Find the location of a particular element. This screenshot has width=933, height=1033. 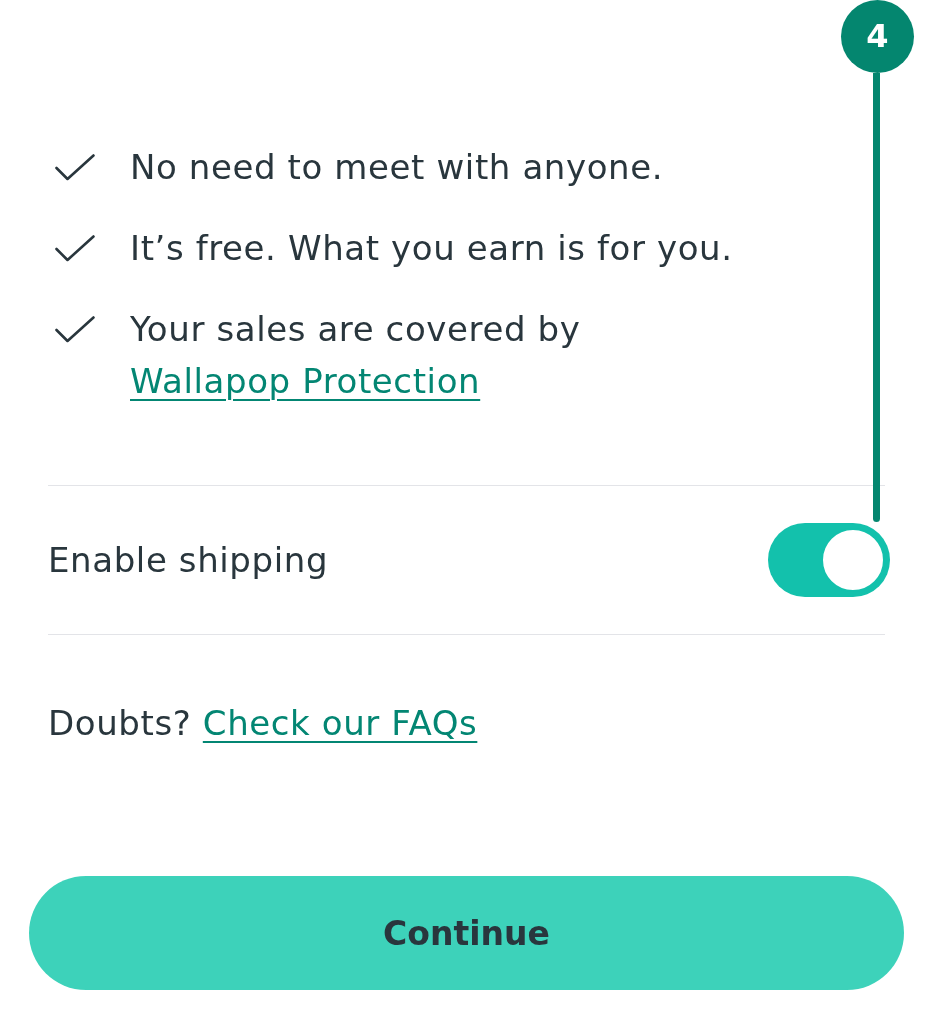

shipping-label: Enable shipping is located at coordinates (188, 560).